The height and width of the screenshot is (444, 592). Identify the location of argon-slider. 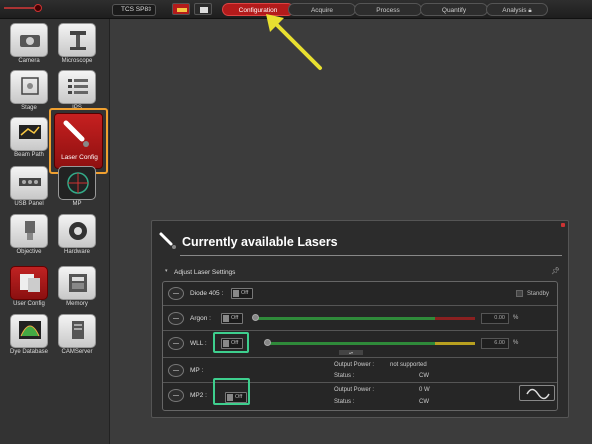
(343, 317).